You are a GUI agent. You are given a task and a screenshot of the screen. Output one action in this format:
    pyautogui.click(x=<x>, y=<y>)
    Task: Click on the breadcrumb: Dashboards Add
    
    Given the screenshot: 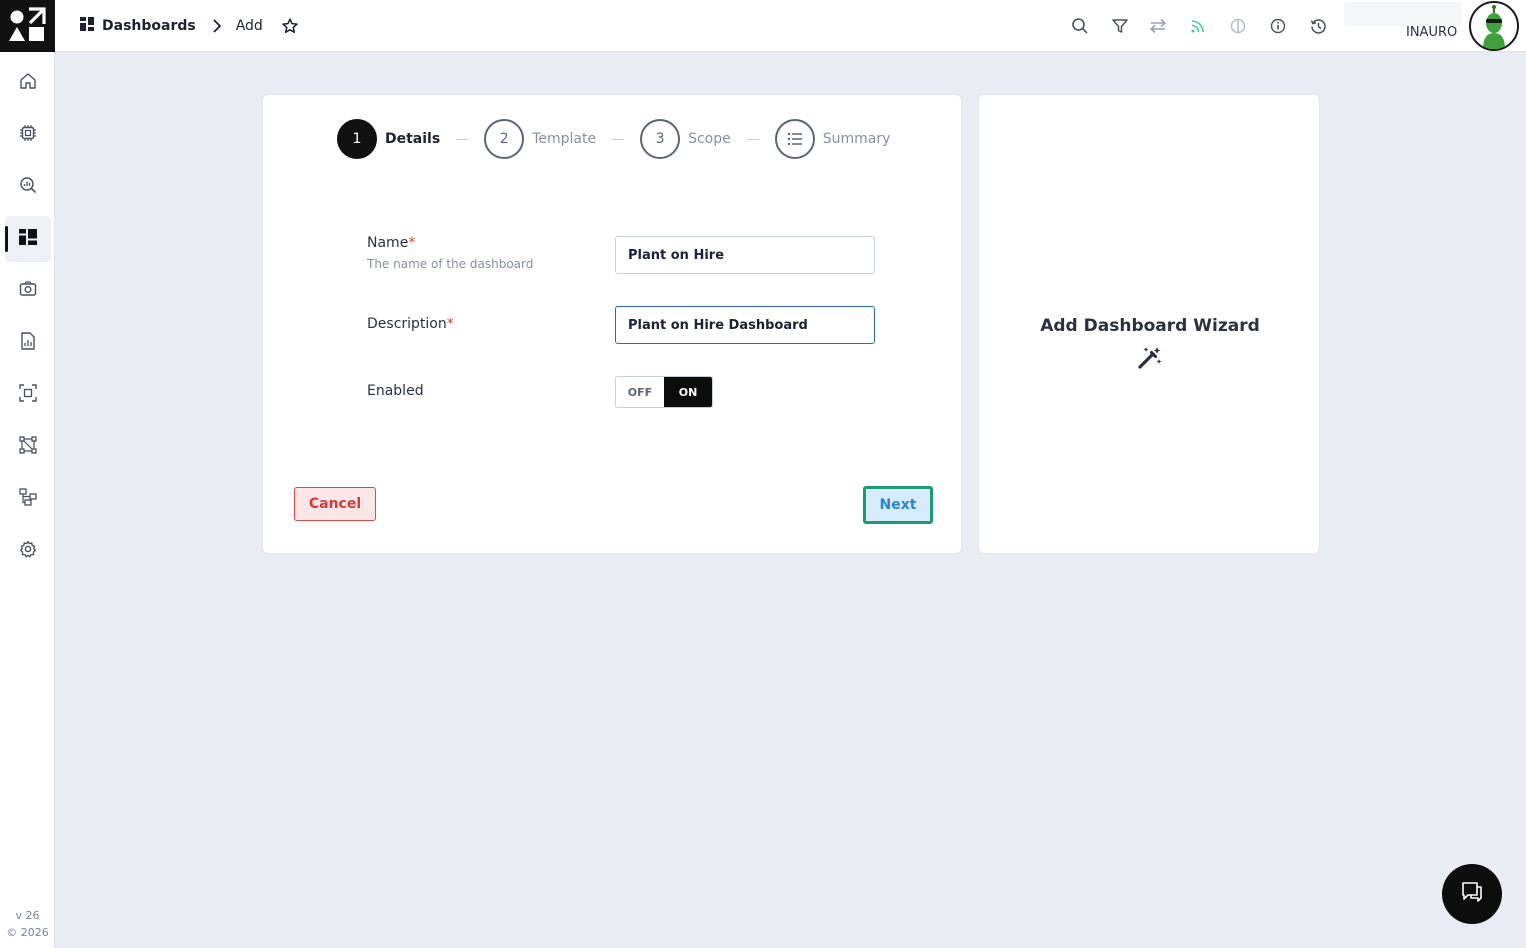 What is the action you would take?
    pyautogui.click(x=189, y=26)
    